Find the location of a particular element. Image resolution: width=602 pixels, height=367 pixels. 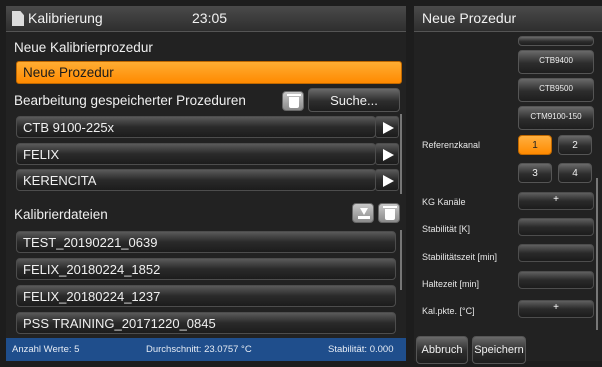

panel-title: Kalibrierung is located at coordinates (65, 18).